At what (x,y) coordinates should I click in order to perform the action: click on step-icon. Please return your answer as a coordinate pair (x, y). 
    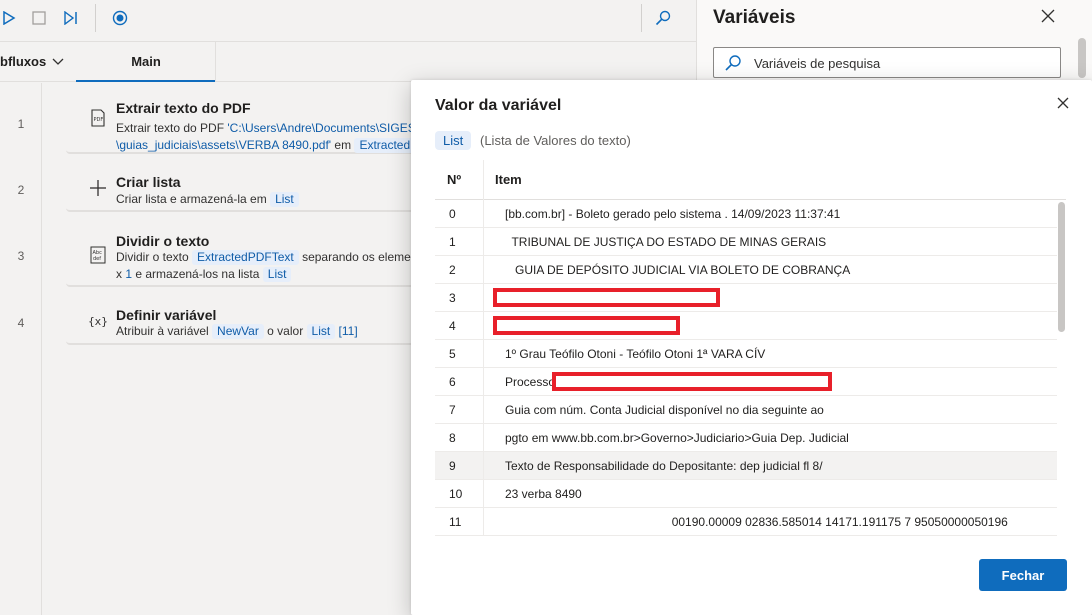
    Looking at the image, I should click on (71, 18).